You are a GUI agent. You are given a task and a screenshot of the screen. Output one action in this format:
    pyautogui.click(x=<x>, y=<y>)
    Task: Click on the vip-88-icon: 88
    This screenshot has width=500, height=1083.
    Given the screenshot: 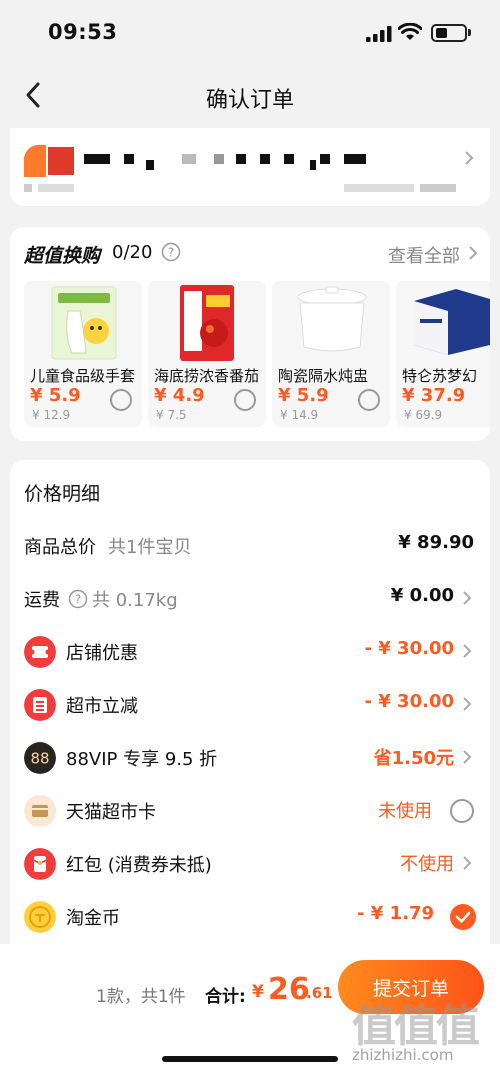 What is the action you would take?
    pyautogui.click(x=40, y=758)
    